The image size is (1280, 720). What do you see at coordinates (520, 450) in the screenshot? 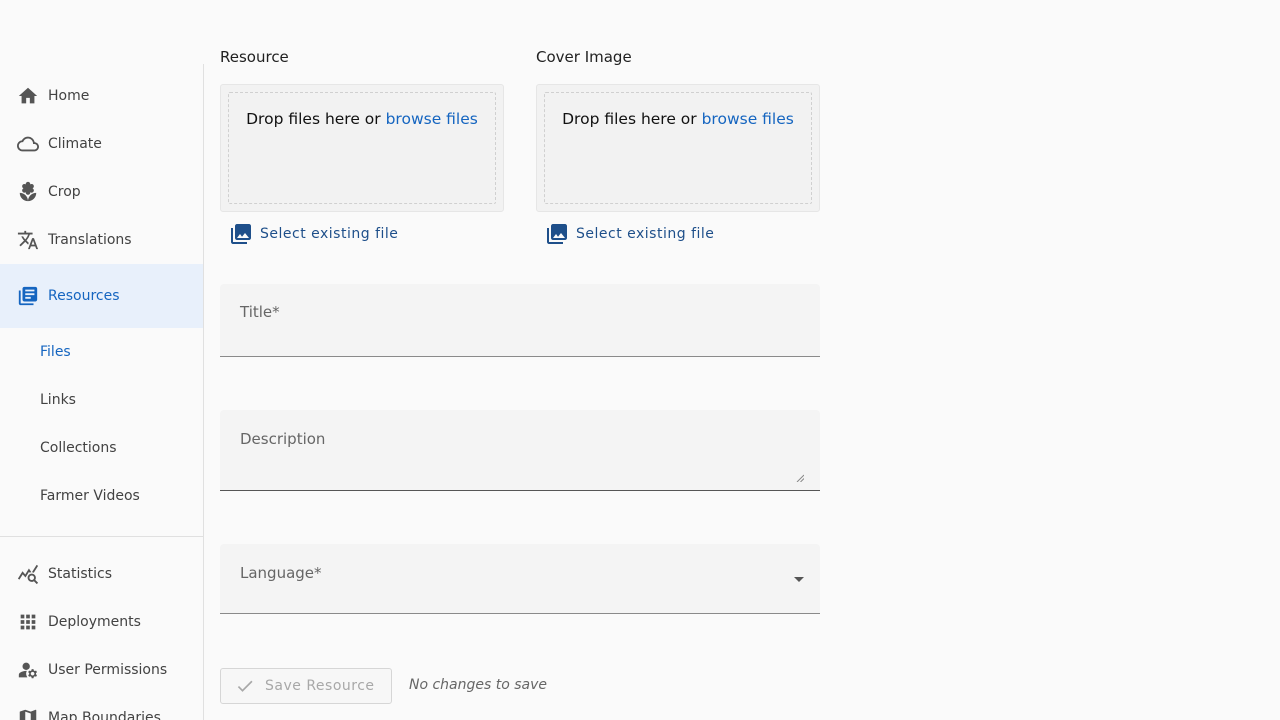
I see `description-field: Description` at bounding box center [520, 450].